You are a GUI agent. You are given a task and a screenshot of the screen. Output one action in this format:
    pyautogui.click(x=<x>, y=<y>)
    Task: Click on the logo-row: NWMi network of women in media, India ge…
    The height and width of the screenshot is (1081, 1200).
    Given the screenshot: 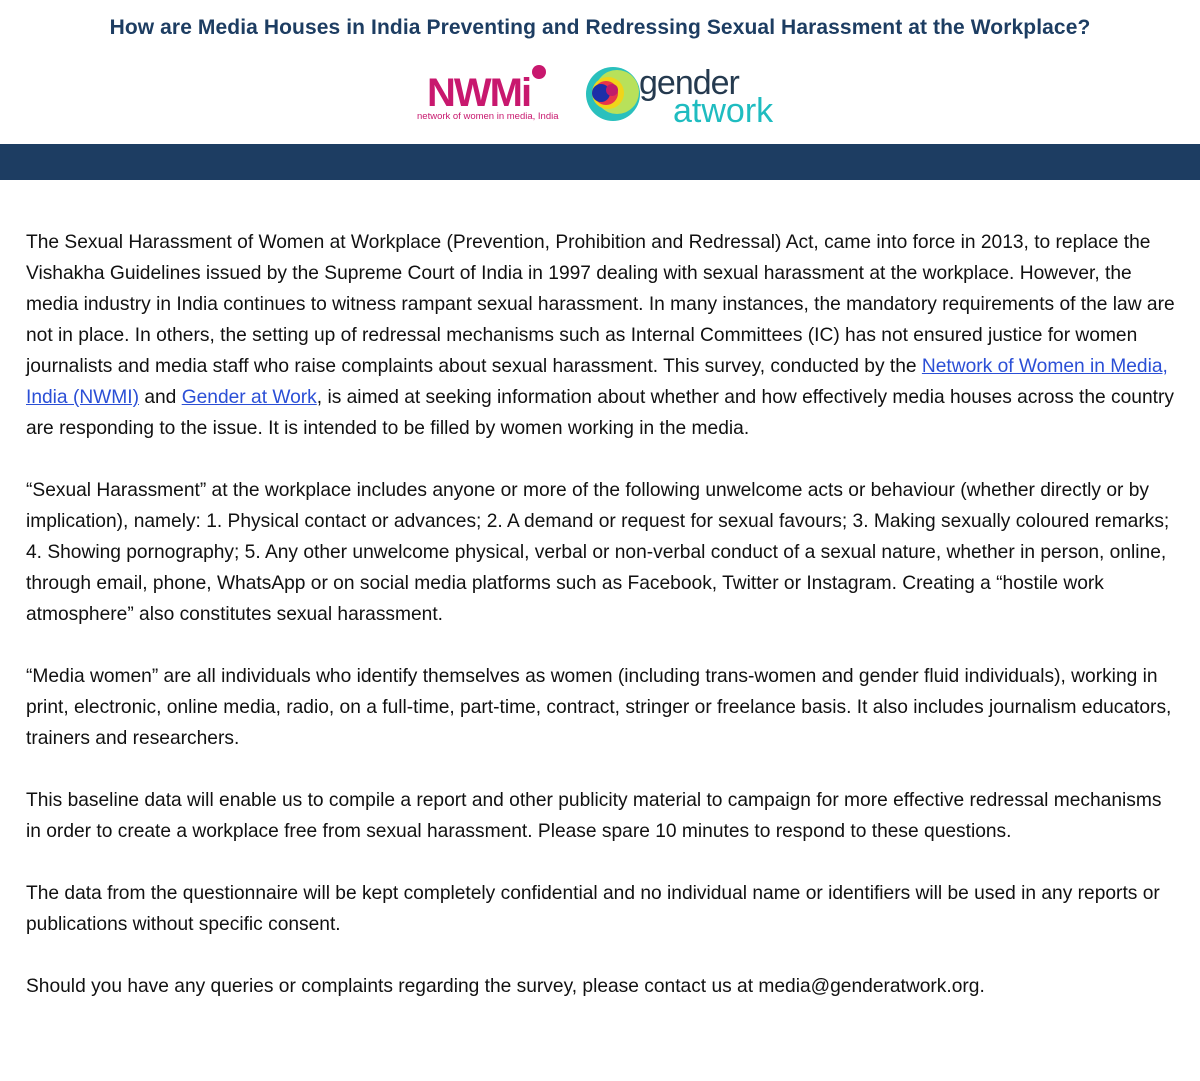 What is the action you would take?
    pyautogui.click(x=600, y=96)
    